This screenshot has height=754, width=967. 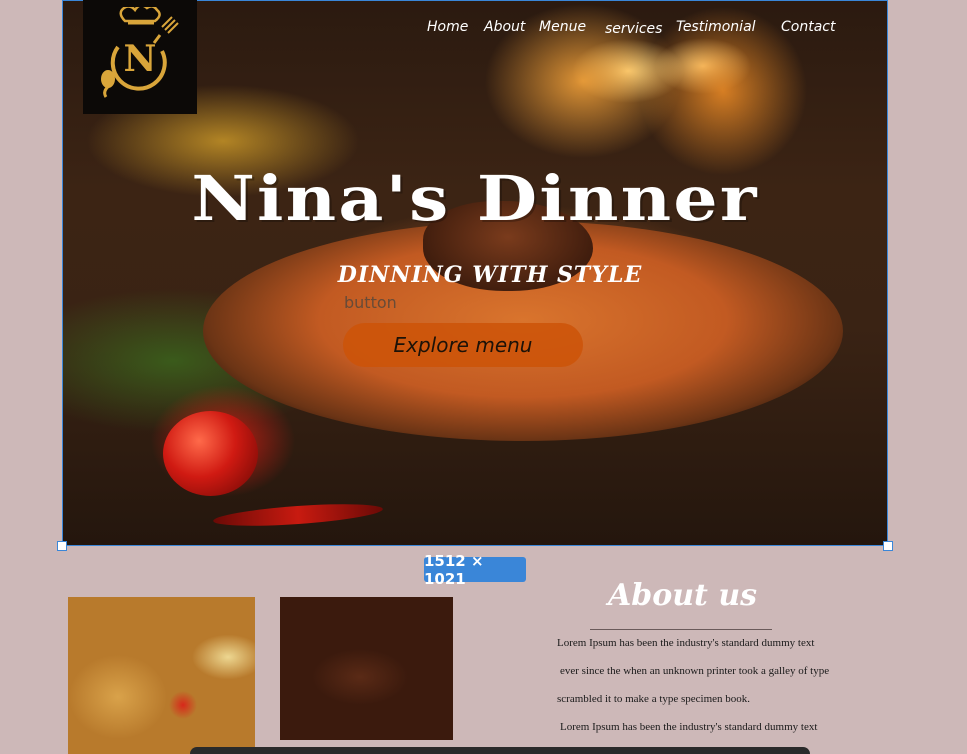 What do you see at coordinates (463, 345) in the screenshot?
I see `explore-menu-button: Explore menu` at bounding box center [463, 345].